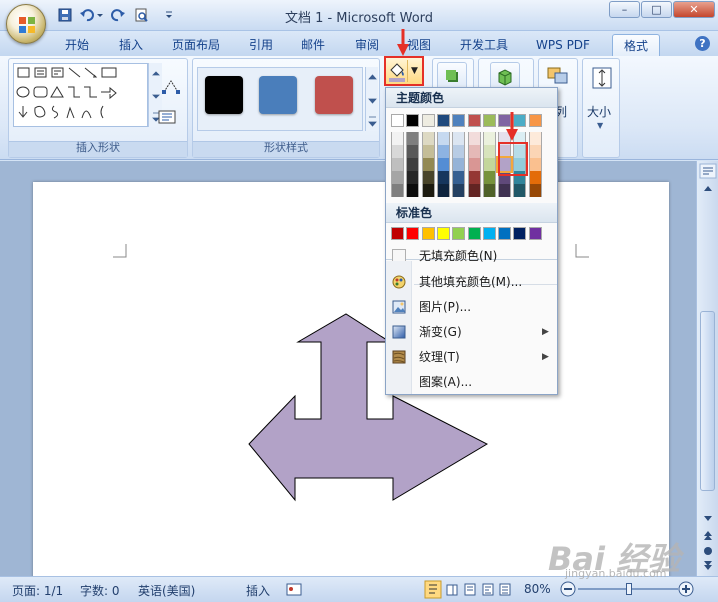  Describe the element at coordinates (141, 15) in the screenshot. I see `print-preview-icon` at that location.